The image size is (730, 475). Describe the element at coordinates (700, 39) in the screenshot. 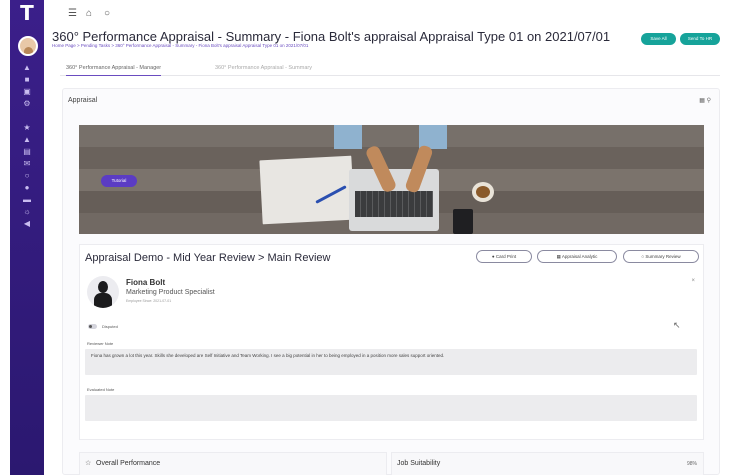

I see `send-to-hr-button: Send To HR` at that location.